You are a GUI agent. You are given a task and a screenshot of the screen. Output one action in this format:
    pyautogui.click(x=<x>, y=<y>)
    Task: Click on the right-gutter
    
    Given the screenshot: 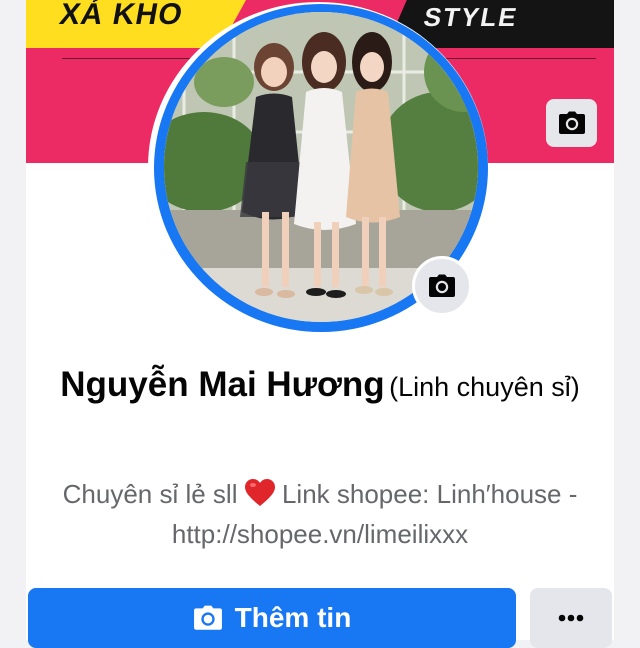 What is the action you would take?
    pyautogui.click(x=627, y=320)
    